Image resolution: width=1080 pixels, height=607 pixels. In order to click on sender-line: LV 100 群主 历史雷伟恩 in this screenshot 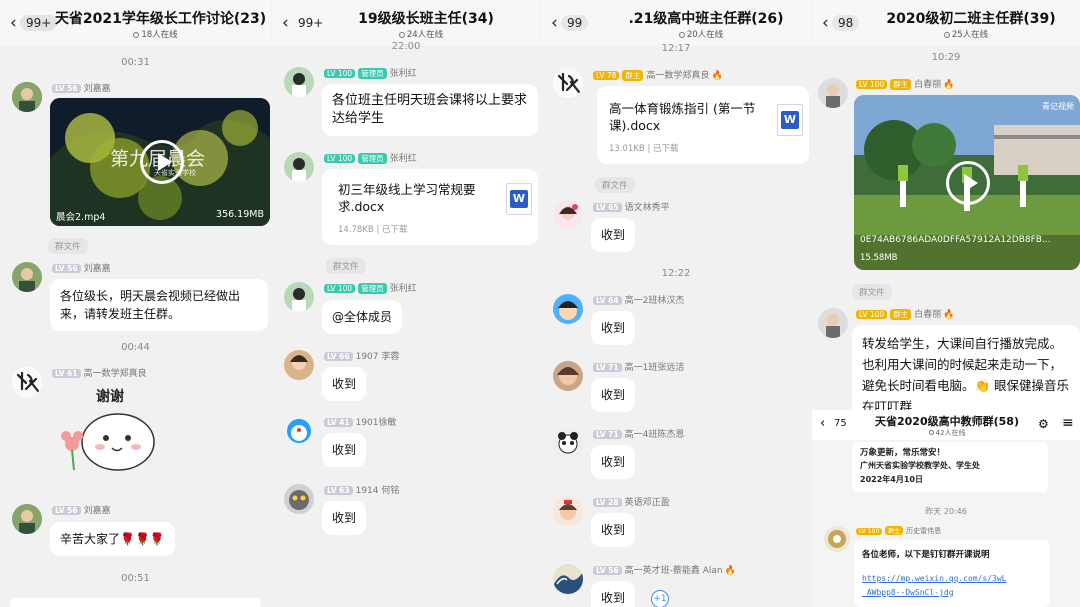, I will do `click(898, 531)`.